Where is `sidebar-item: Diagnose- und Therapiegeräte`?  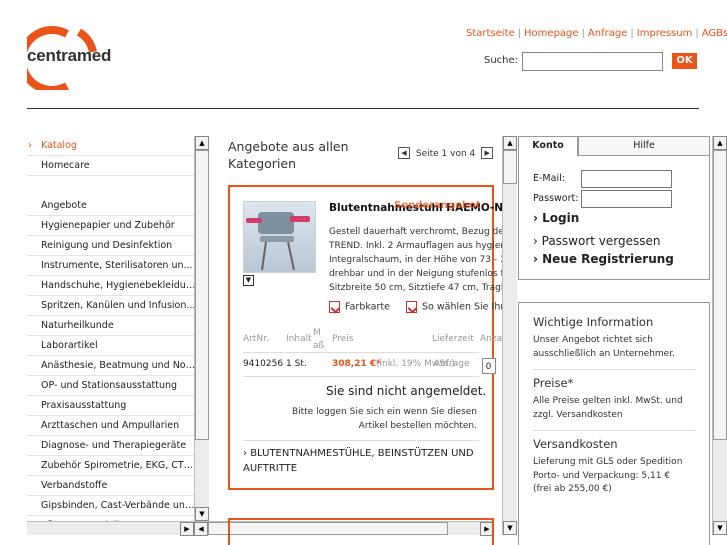
sidebar-item: Diagnose- und Therapiegeräte is located at coordinates (112, 446).